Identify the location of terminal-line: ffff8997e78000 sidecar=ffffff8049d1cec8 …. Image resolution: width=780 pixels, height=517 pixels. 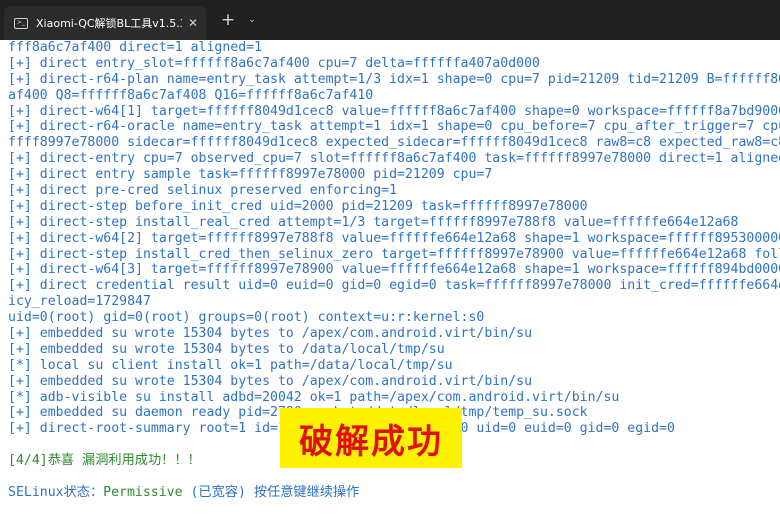
(394, 143).